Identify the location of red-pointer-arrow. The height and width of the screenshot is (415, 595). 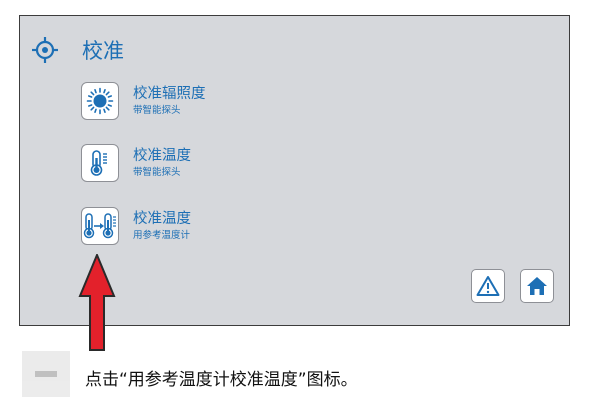
(97, 302).